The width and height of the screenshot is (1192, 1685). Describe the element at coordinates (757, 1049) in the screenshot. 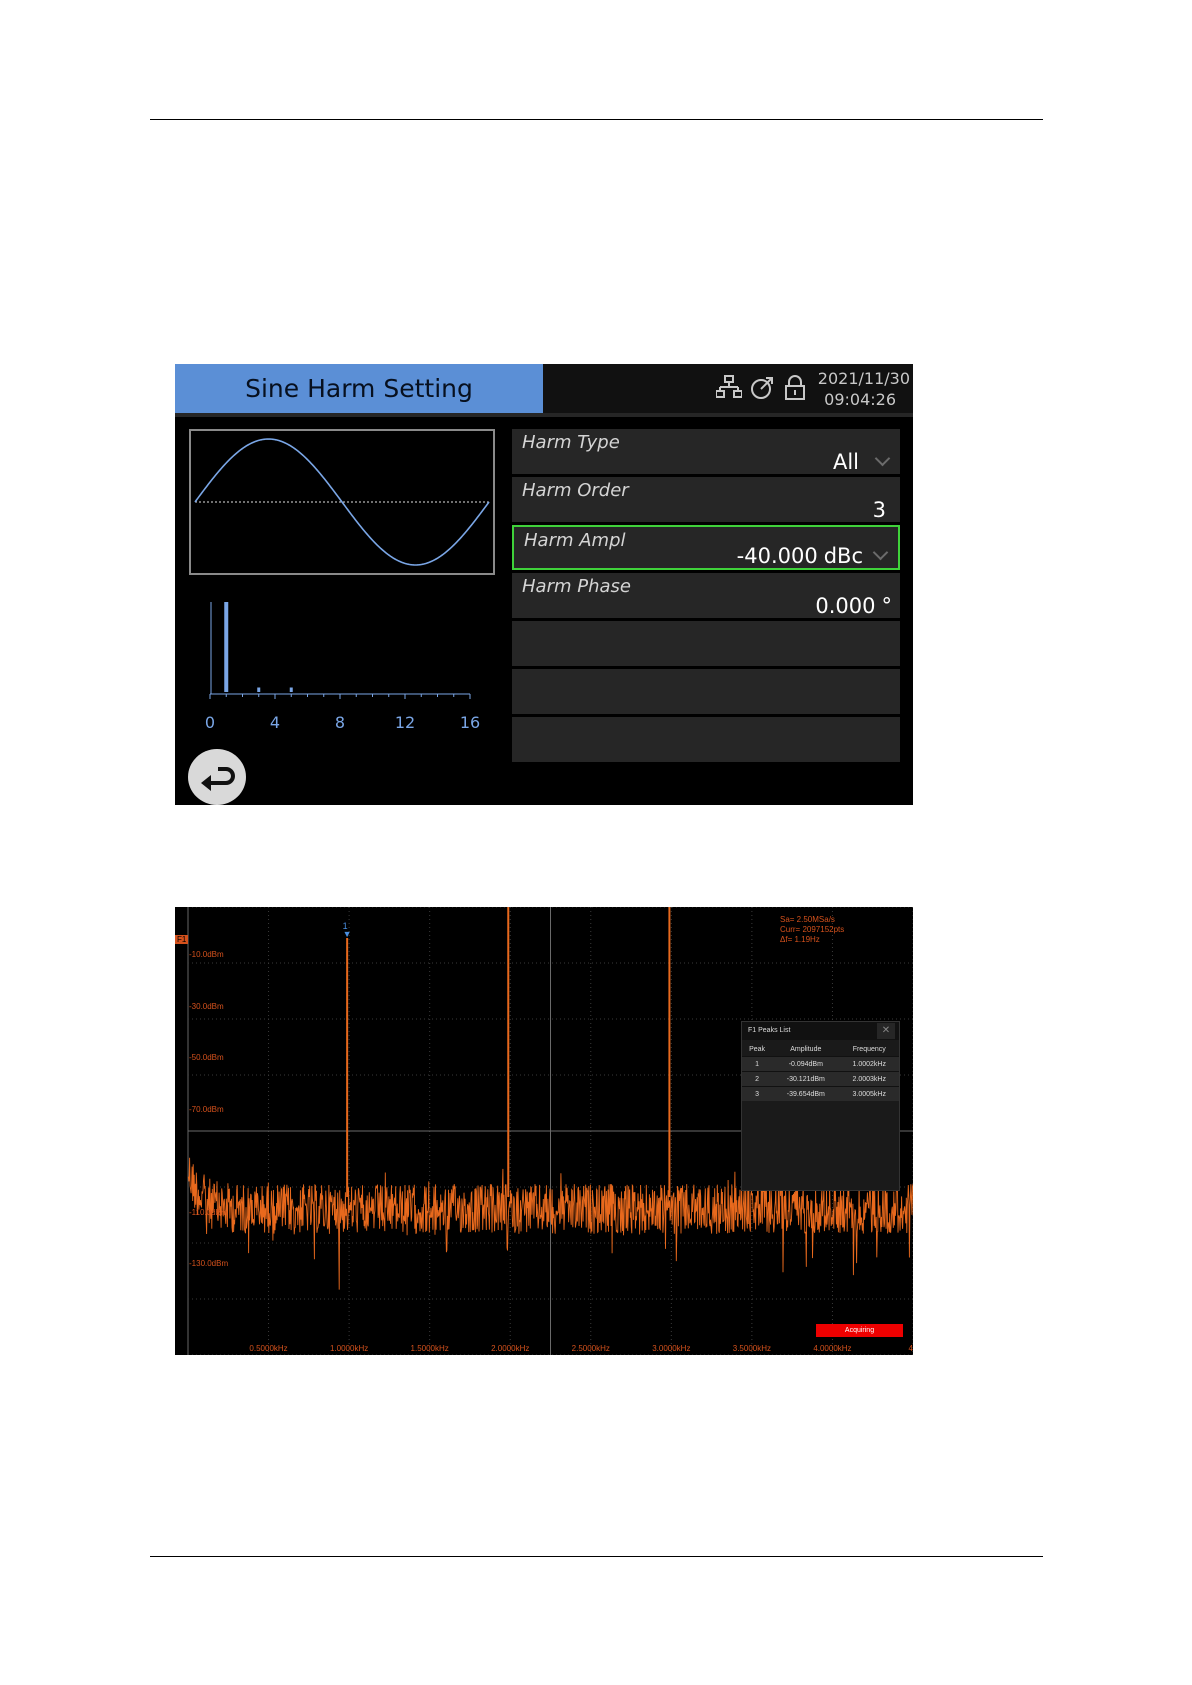

I see `col-peak: Peak` at that location.